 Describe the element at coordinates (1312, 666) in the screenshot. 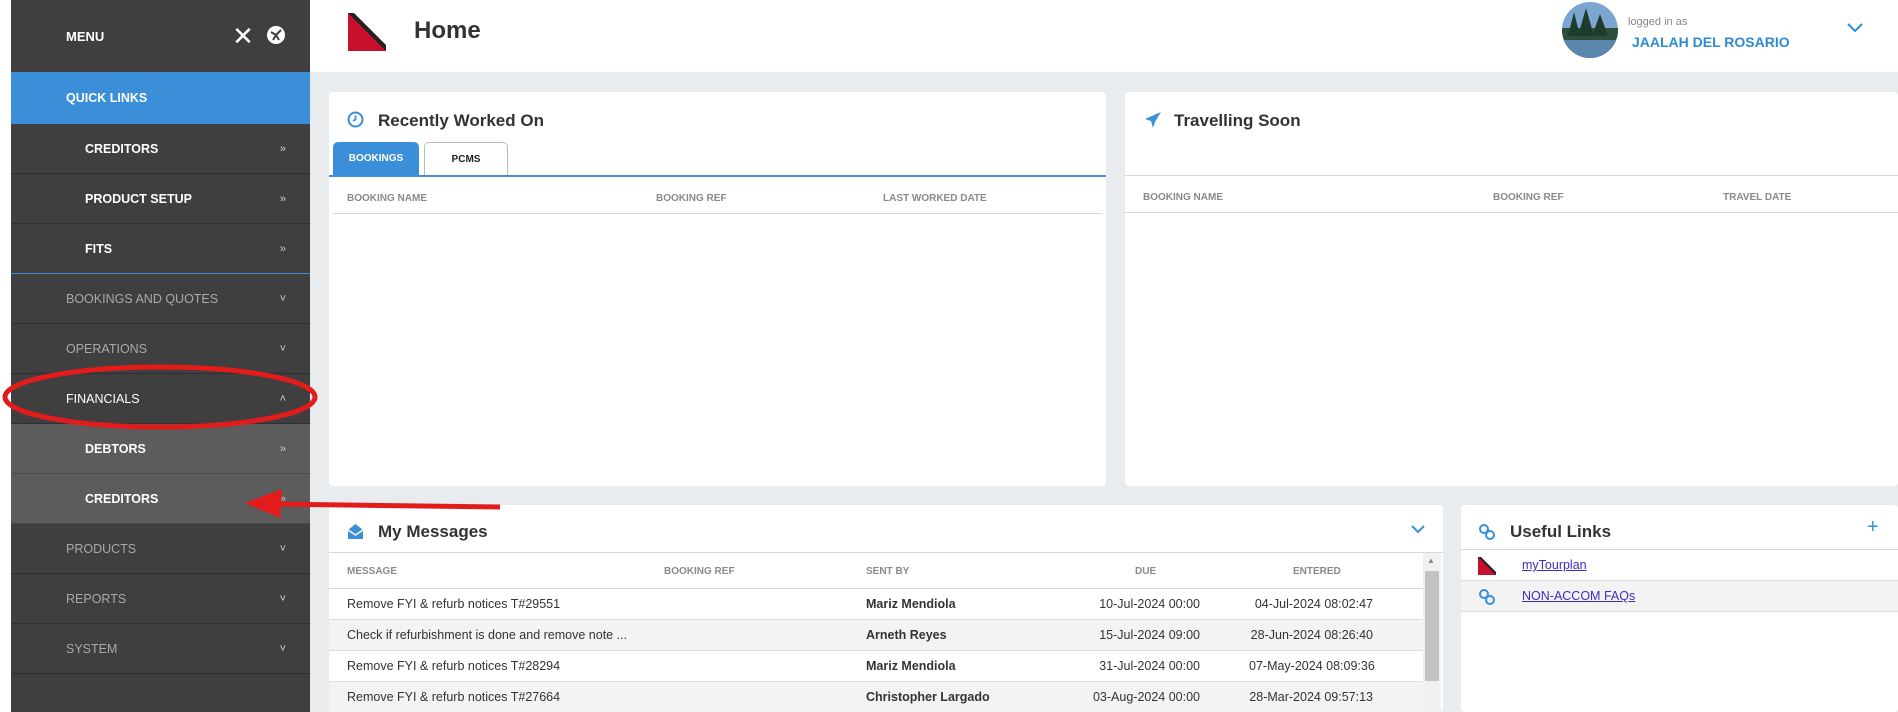

I see `entered-cell: 07-May-2024 08:09:36` at that location.